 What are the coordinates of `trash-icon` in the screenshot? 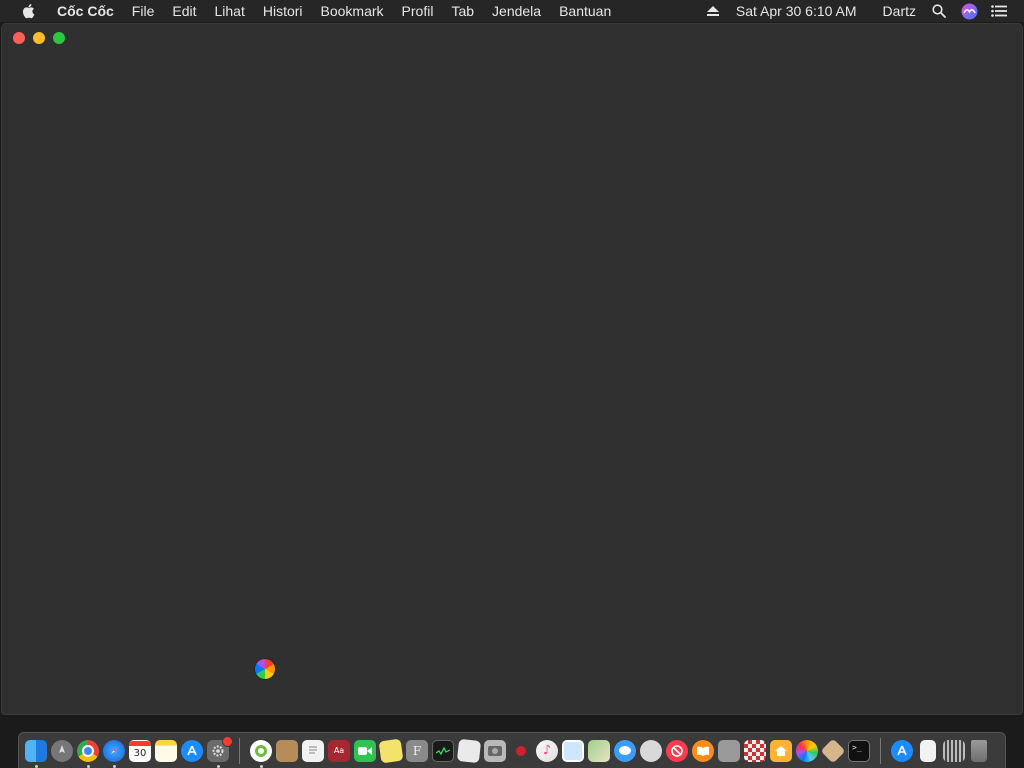 It's located at (979, 750).